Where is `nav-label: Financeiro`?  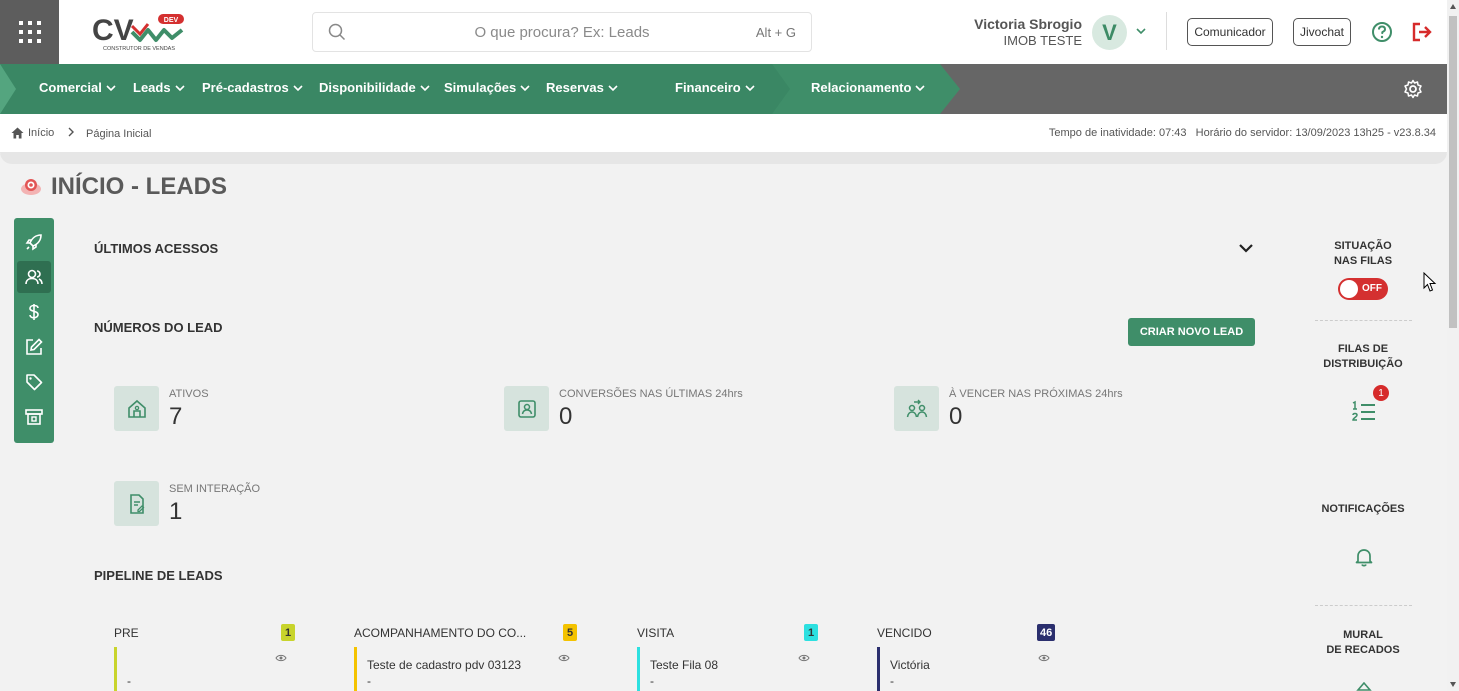 nav-label: Financeiro is located at coordinates (708, 87).